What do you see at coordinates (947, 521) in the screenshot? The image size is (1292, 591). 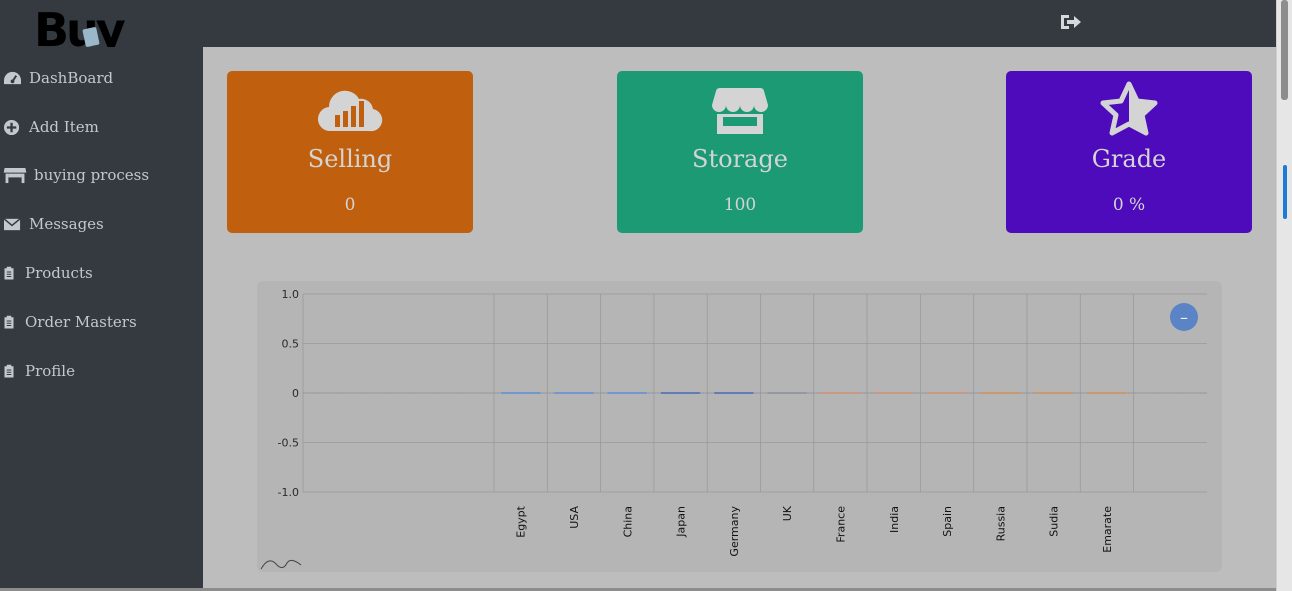 I see `x-tick-label: Spain` at bounding box center [947, 521].